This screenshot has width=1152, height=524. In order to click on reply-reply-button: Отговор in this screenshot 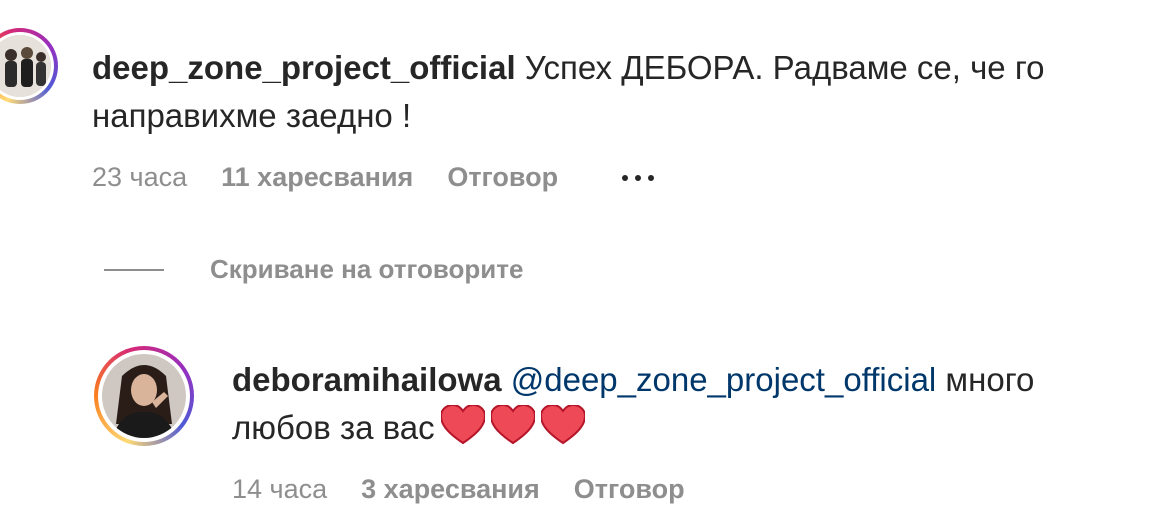, I will do `click(629, 489)`.